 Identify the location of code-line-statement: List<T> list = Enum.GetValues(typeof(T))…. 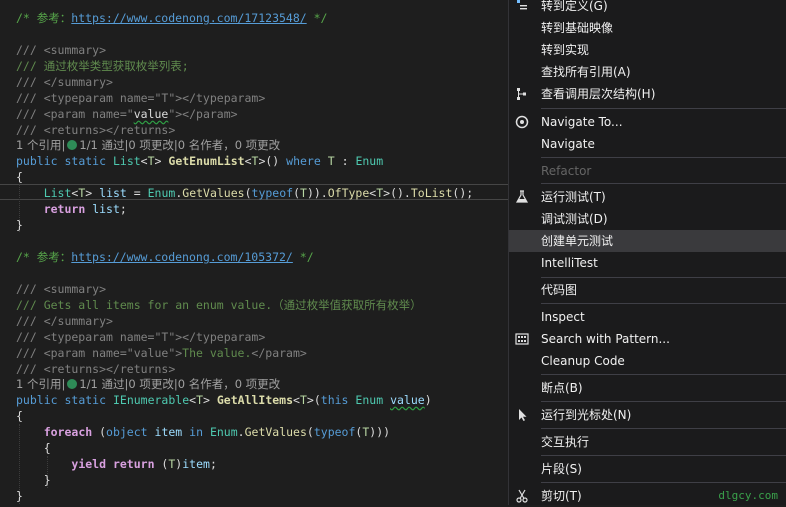
(258, 193).